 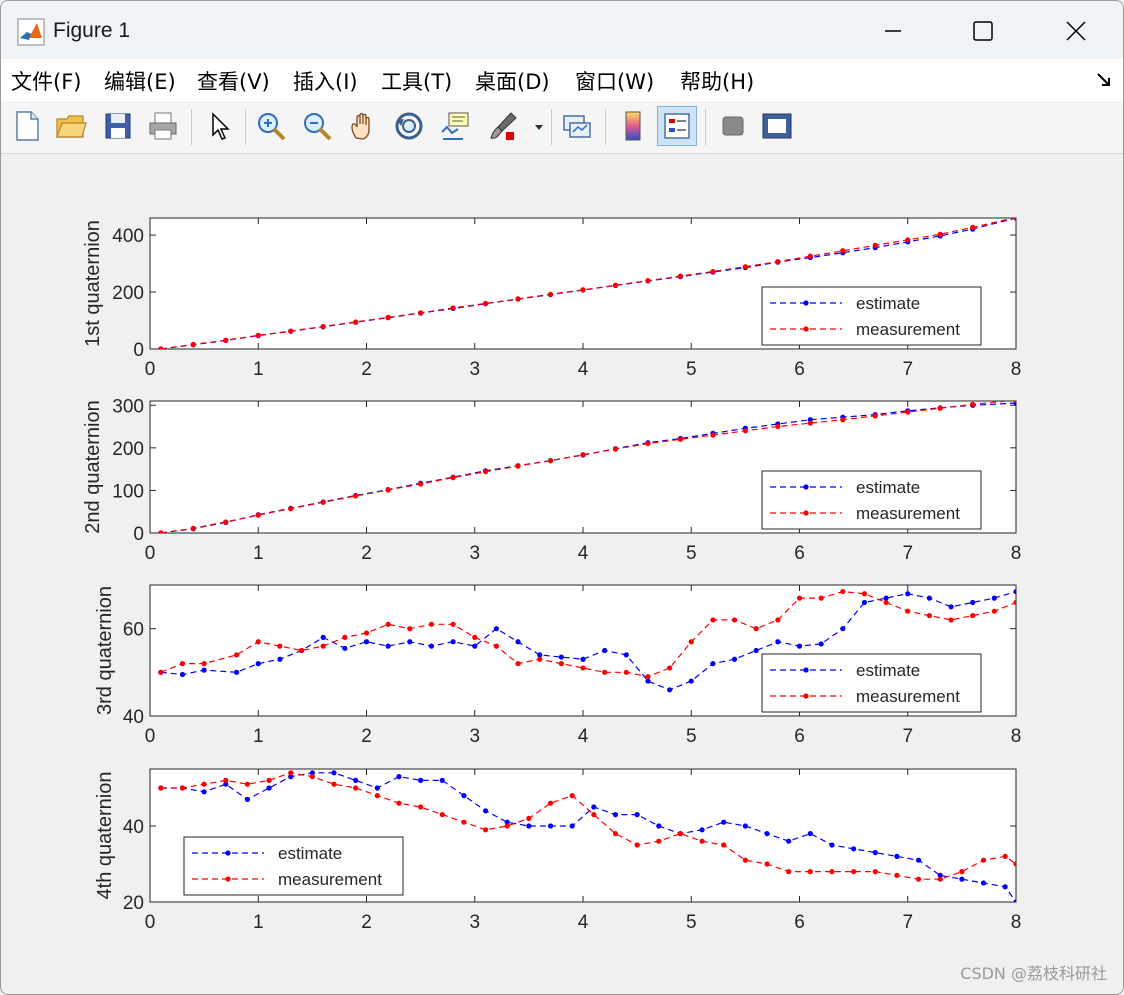 I want to click on close-icon, so click(x=1076, y=31).